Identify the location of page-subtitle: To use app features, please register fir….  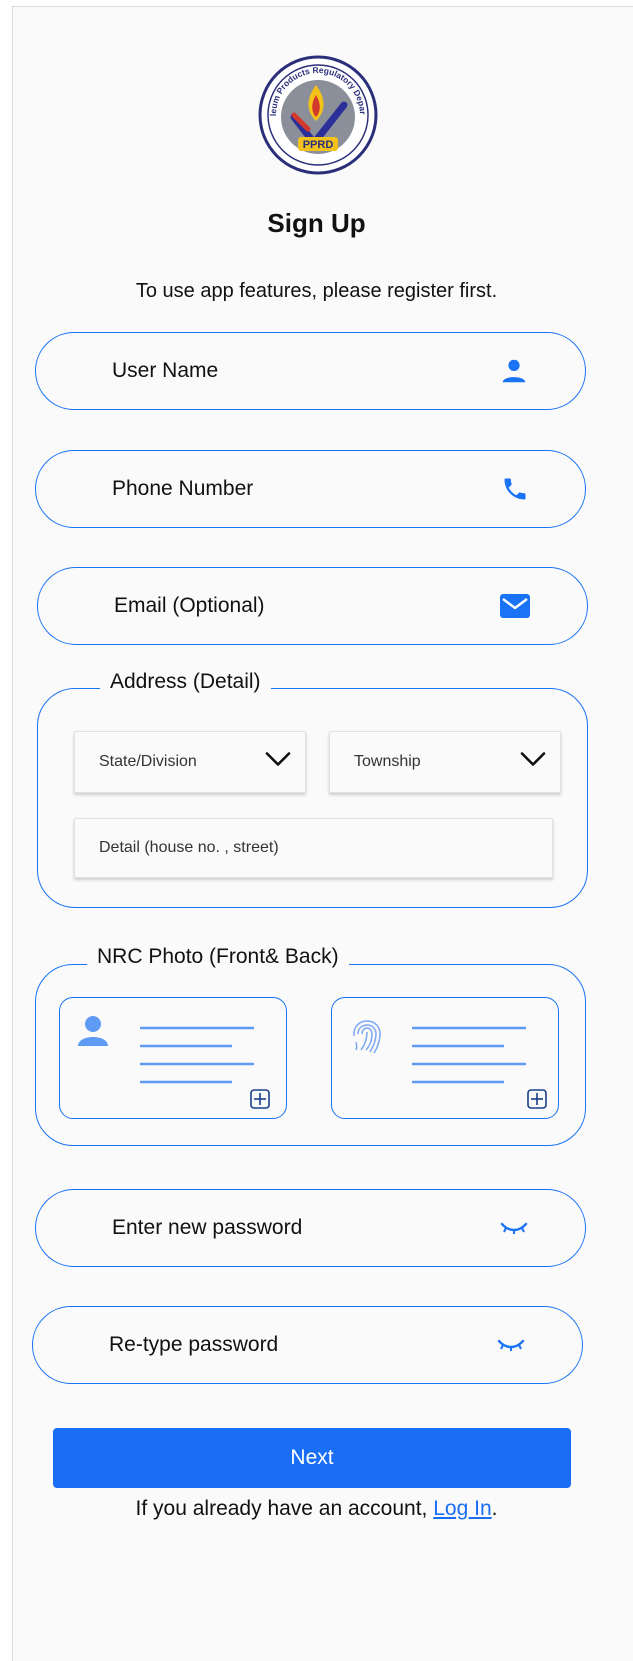
(316, 291).